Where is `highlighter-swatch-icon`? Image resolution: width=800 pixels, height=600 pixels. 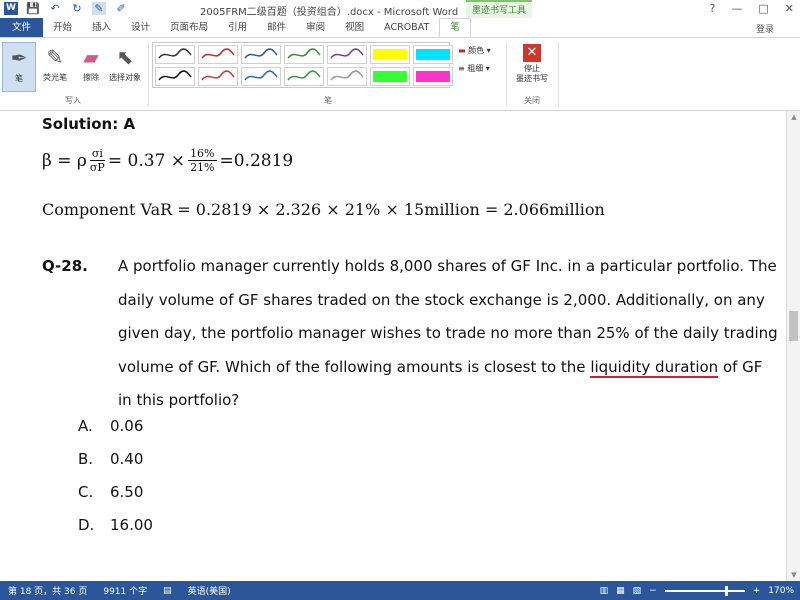
highlighter-swatch-icon is located at coordinates (390, 54).